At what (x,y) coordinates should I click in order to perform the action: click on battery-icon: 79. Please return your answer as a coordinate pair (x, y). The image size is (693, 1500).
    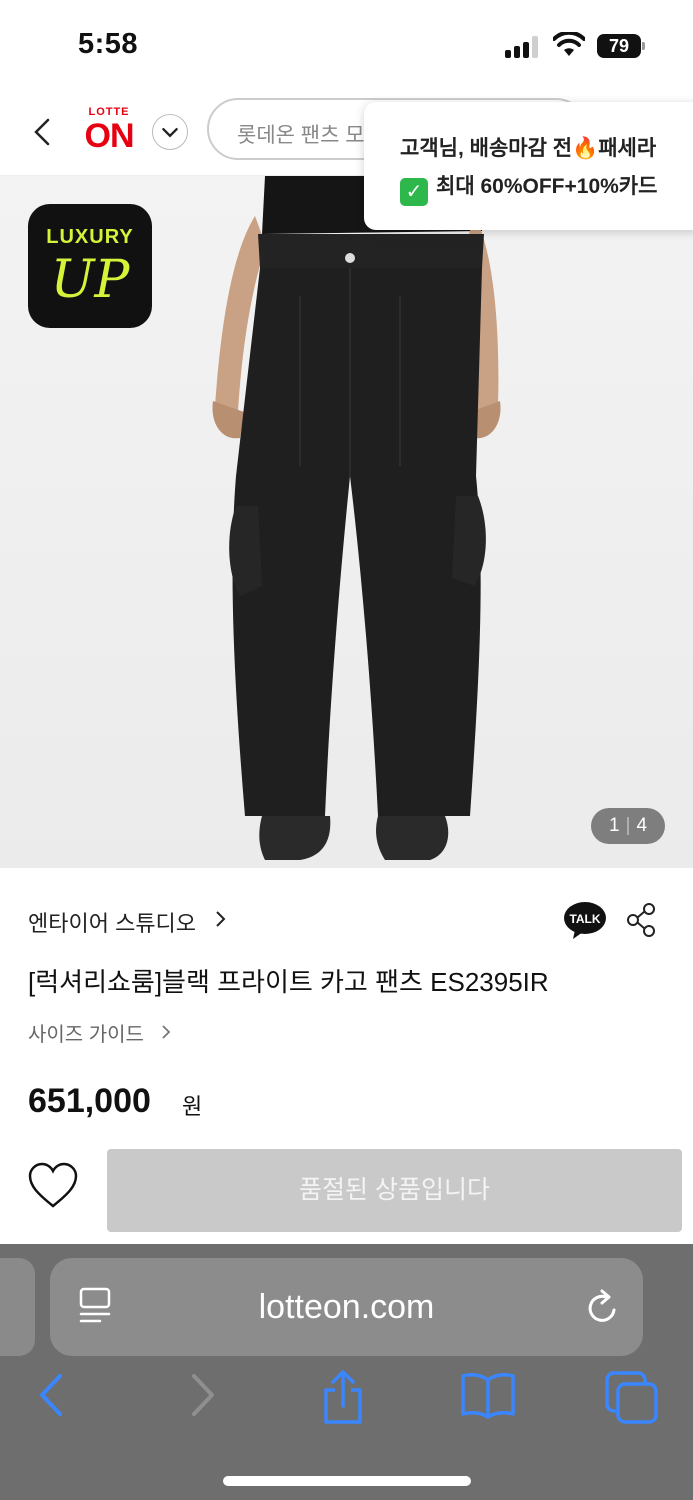
    Looking at the image, I should click on (622, 46).